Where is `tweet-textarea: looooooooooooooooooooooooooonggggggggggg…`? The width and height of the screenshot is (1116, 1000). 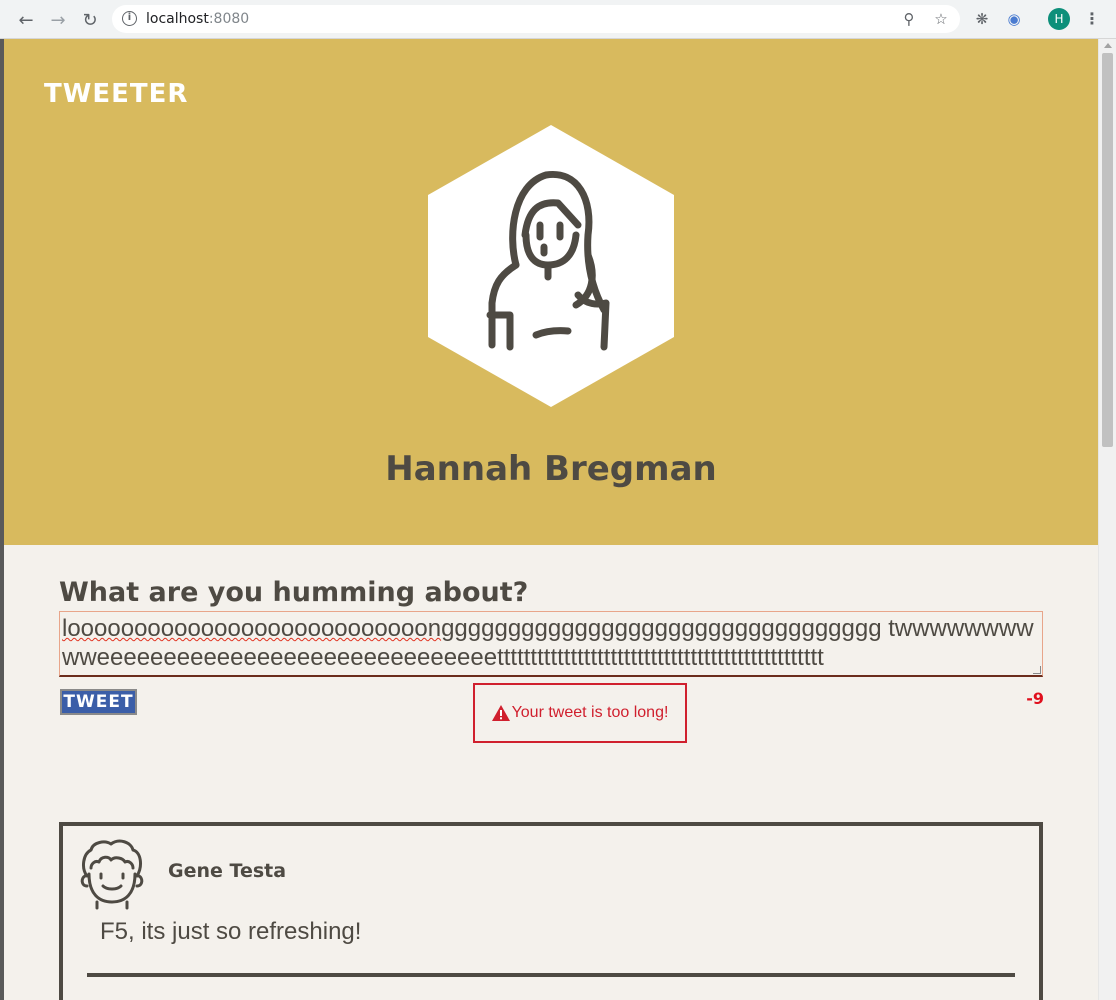
tweet-textarea: looooooooooooooooooooooooooonggggggggggg… is located at coordinates (551, 644).